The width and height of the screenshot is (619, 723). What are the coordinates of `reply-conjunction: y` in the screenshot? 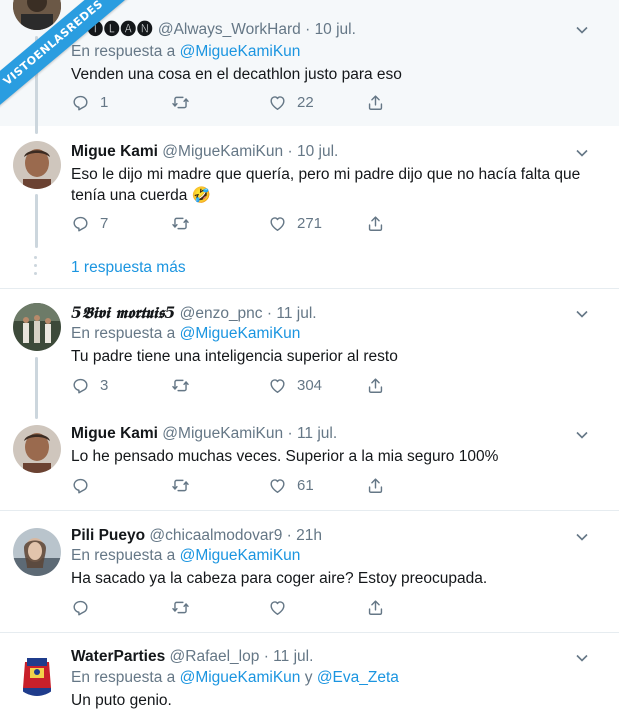 It's located at (308, 677).